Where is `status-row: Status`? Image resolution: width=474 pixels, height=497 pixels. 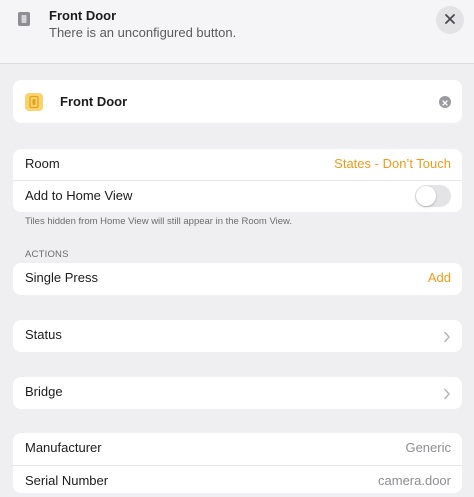 status-row: Status is located at coordinates (237, 335).